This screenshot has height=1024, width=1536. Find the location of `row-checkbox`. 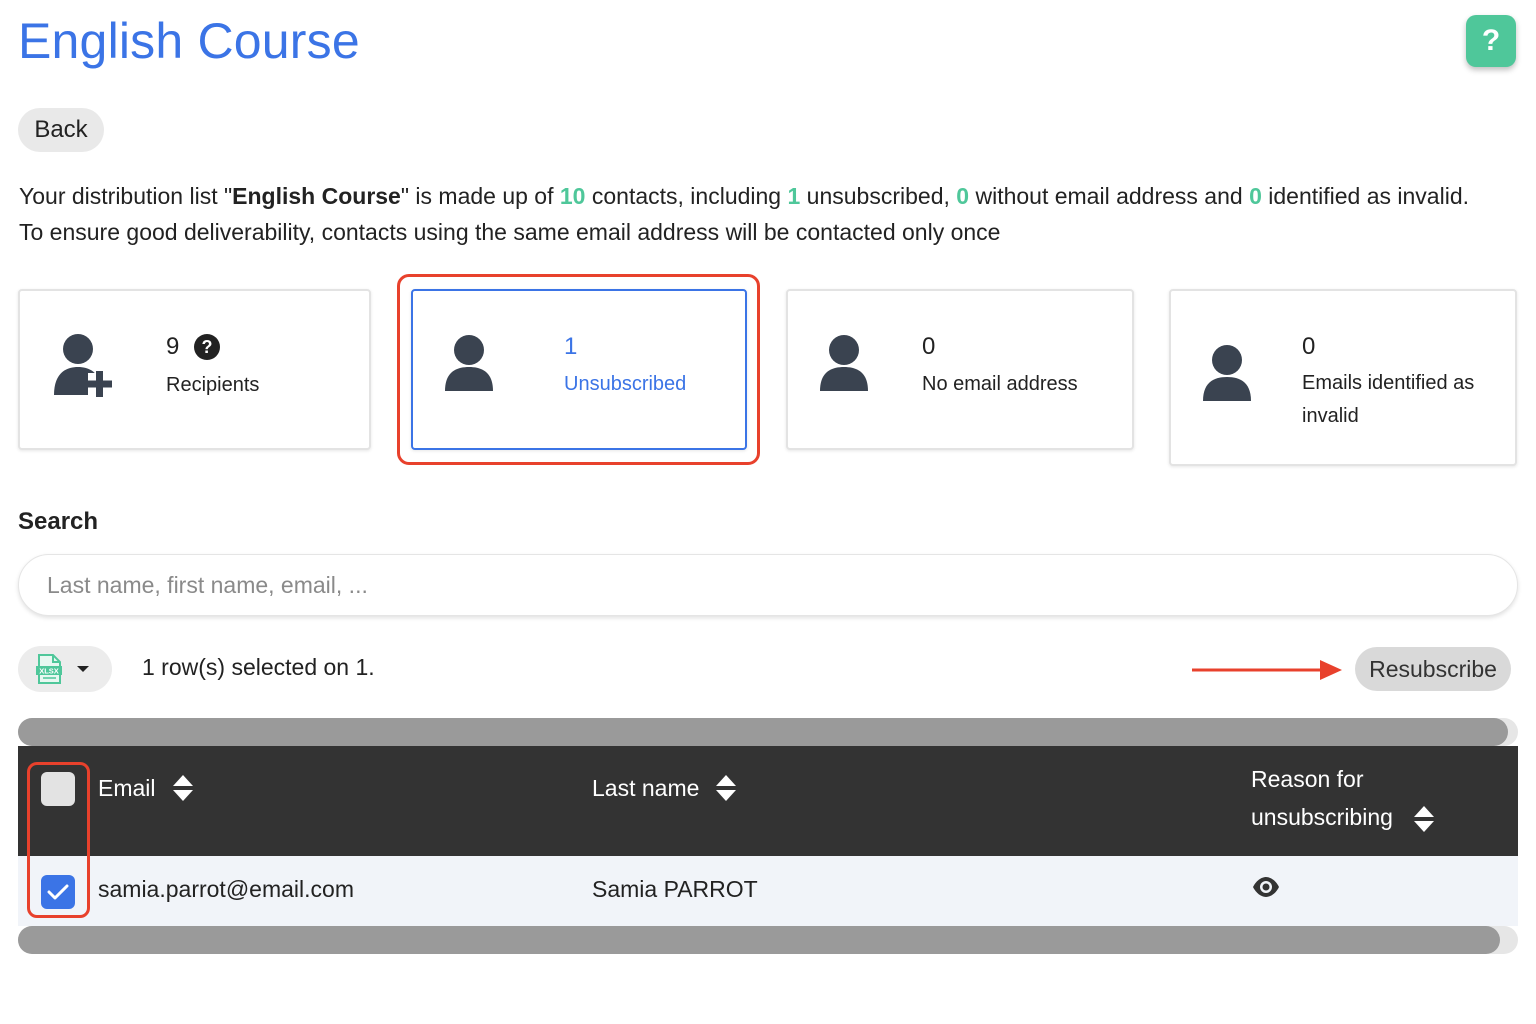

row-checkbox is located at coordinates (58, 892).